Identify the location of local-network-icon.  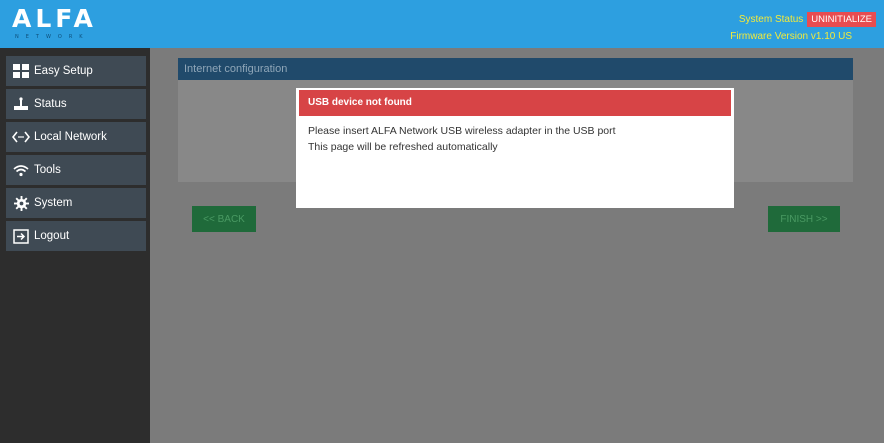
(21, 137).